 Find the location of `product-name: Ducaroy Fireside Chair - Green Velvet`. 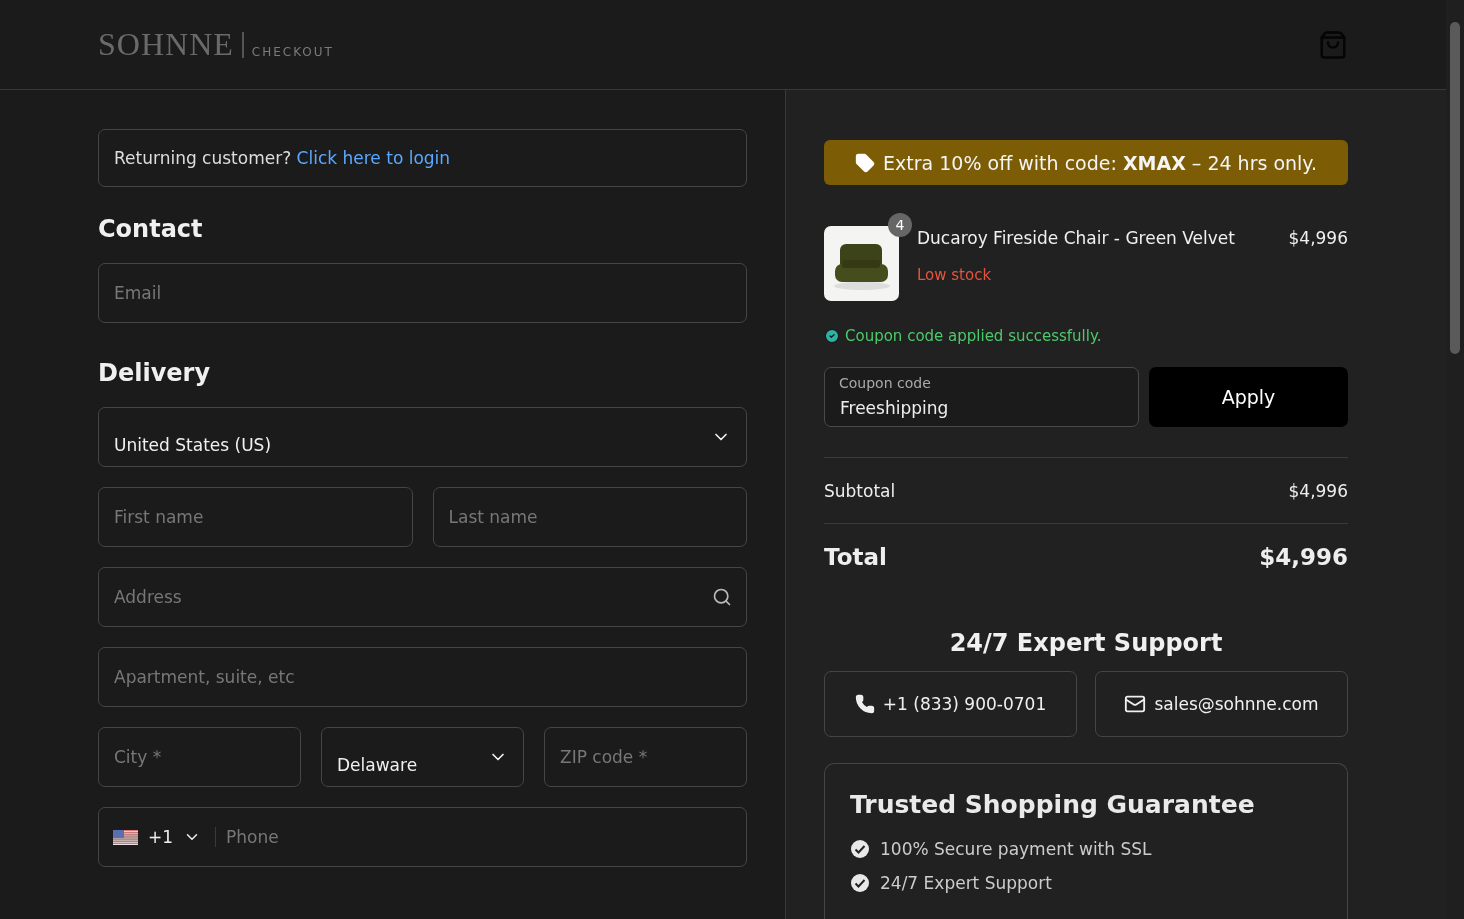

product-name: Ducaroy Fireside Chair - Green Velvet is located at coordinates (1076, 238).